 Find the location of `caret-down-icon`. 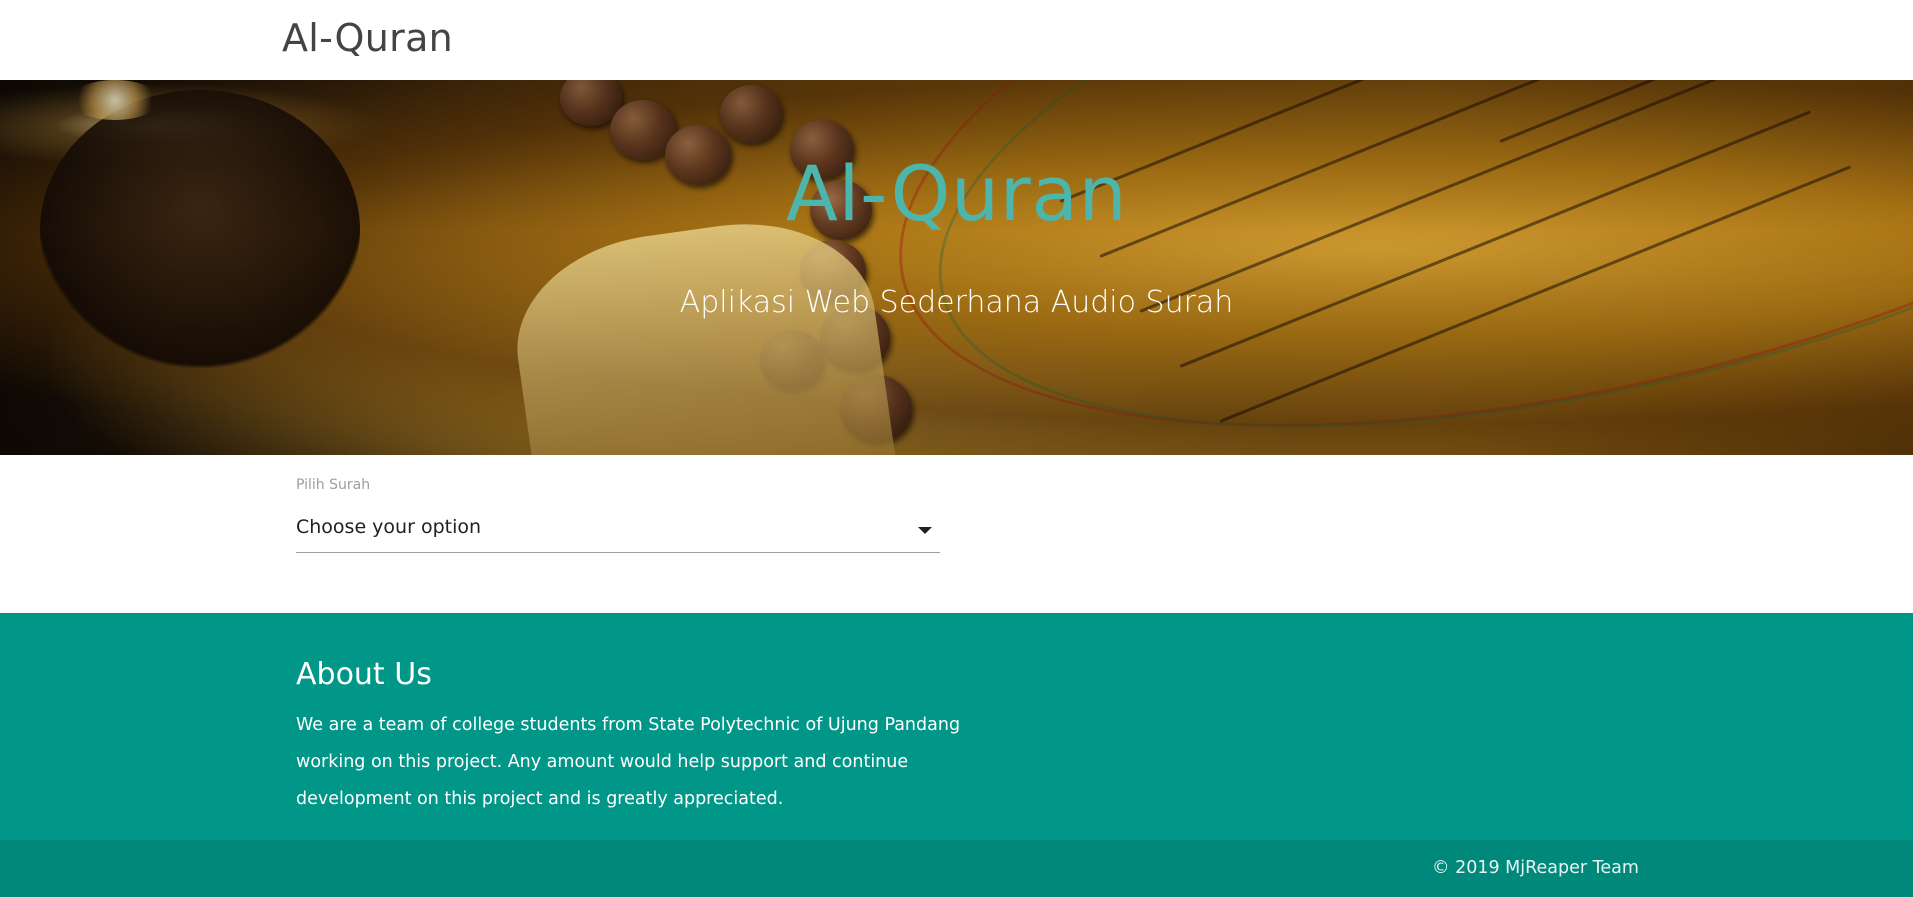

caret-down-icon is located at coordinates (925, 530).